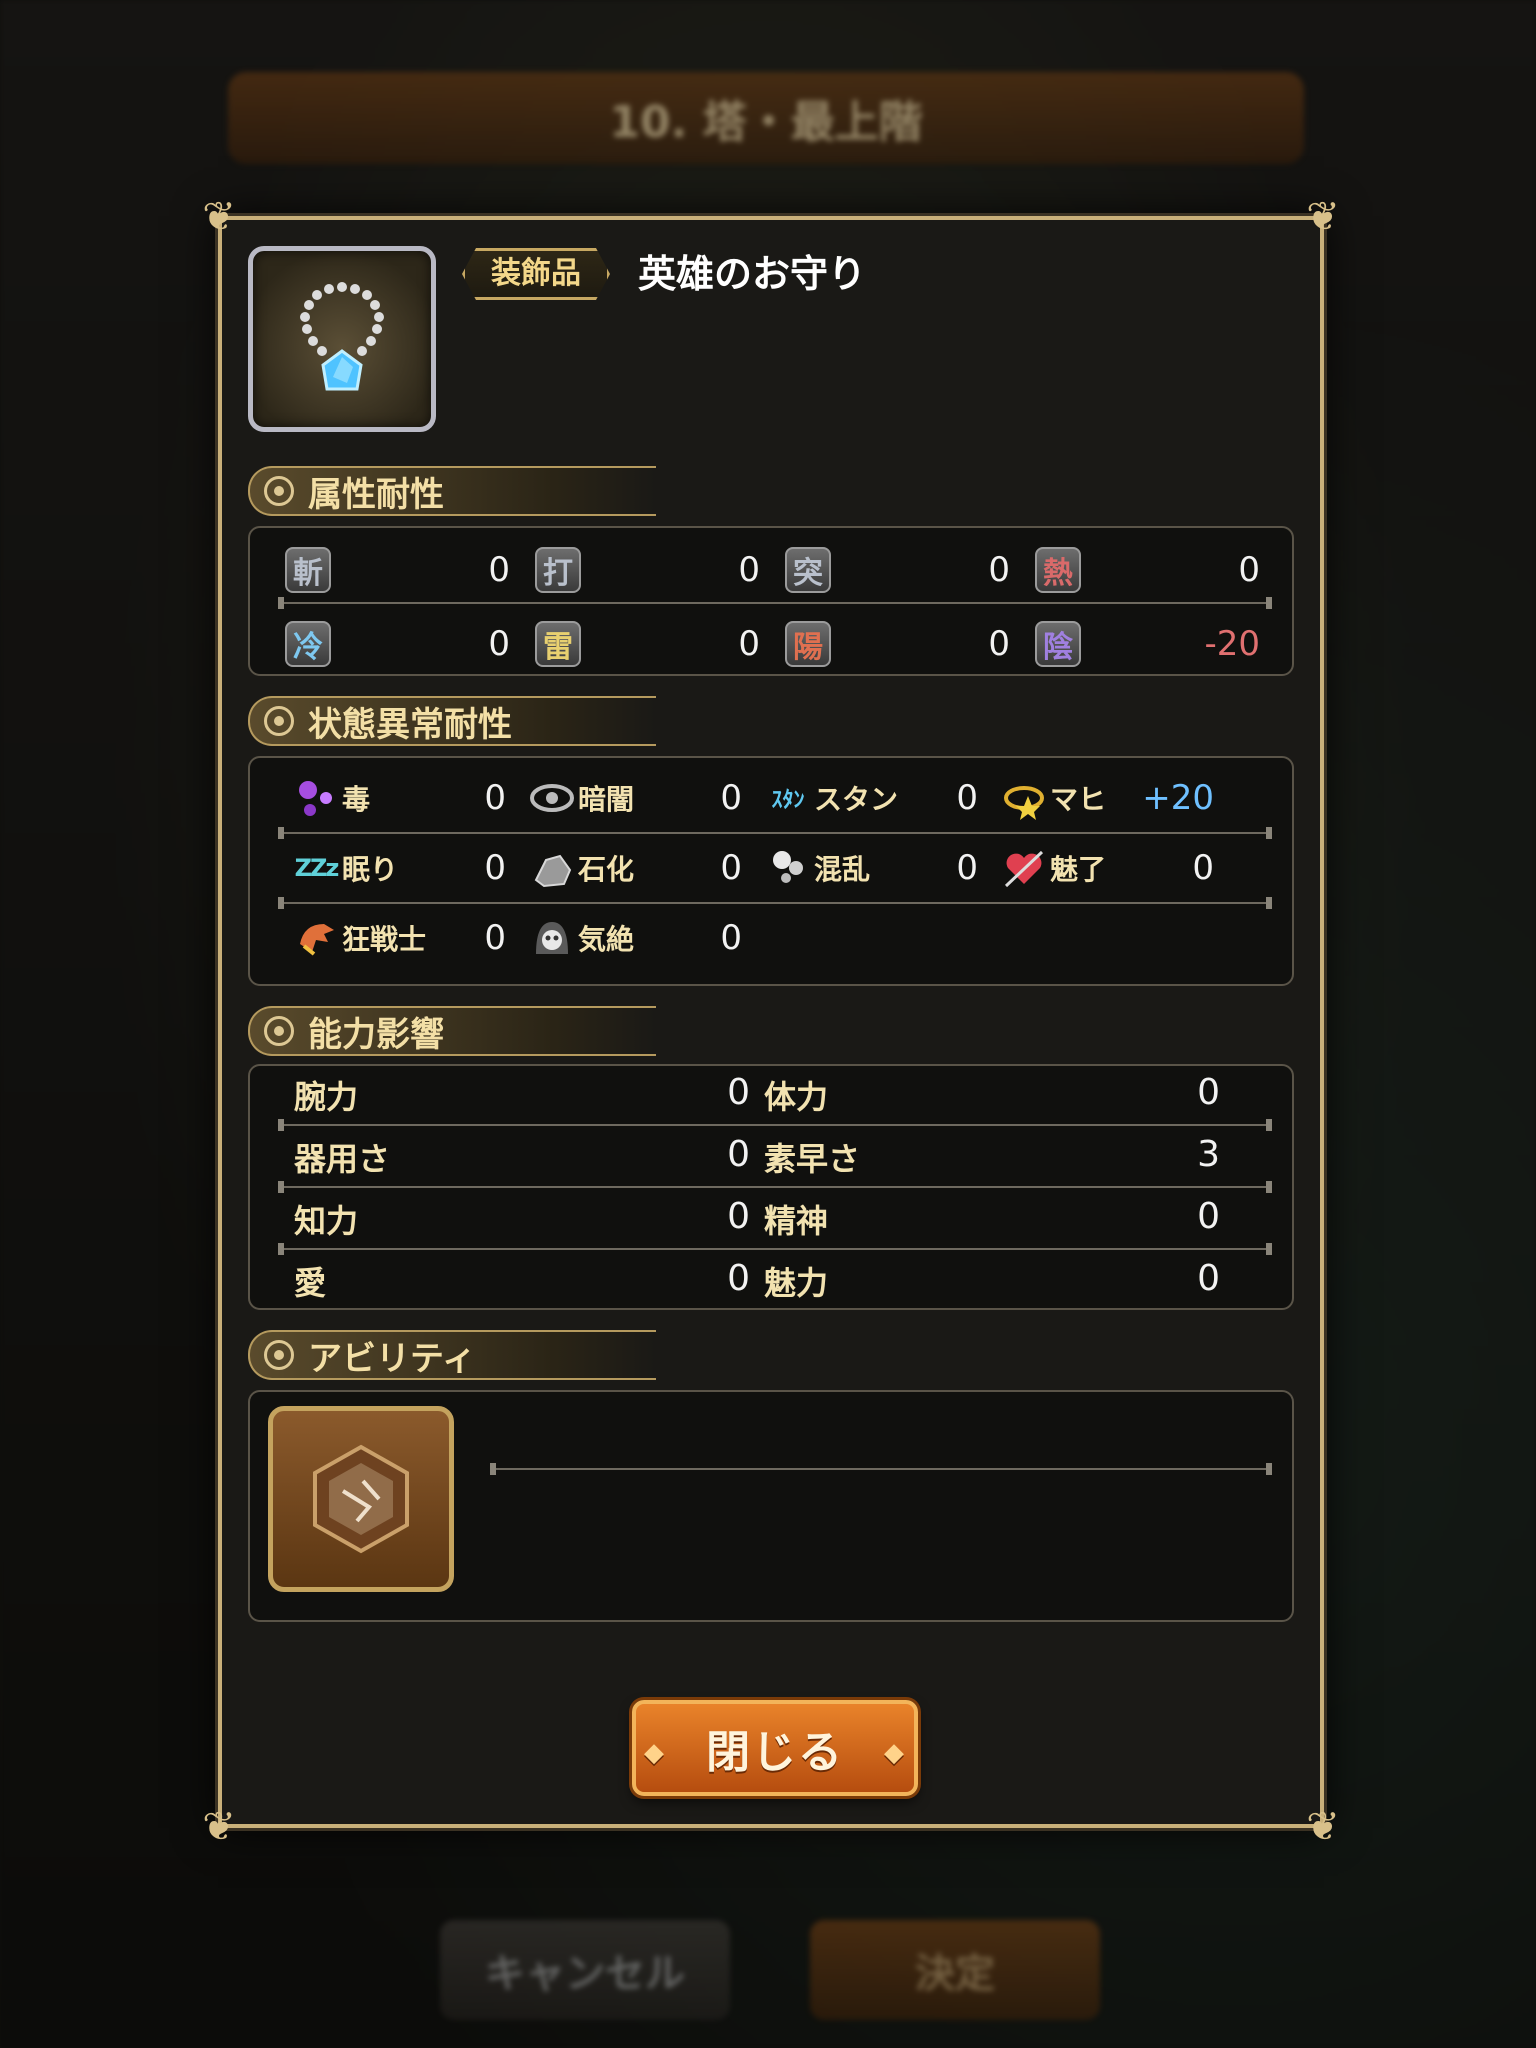 The width and height of the screenshot is (1536, 2048). Describe the element at coordinates (842, 869) in the screenshot. I see `status-label: 混乱` at that location.